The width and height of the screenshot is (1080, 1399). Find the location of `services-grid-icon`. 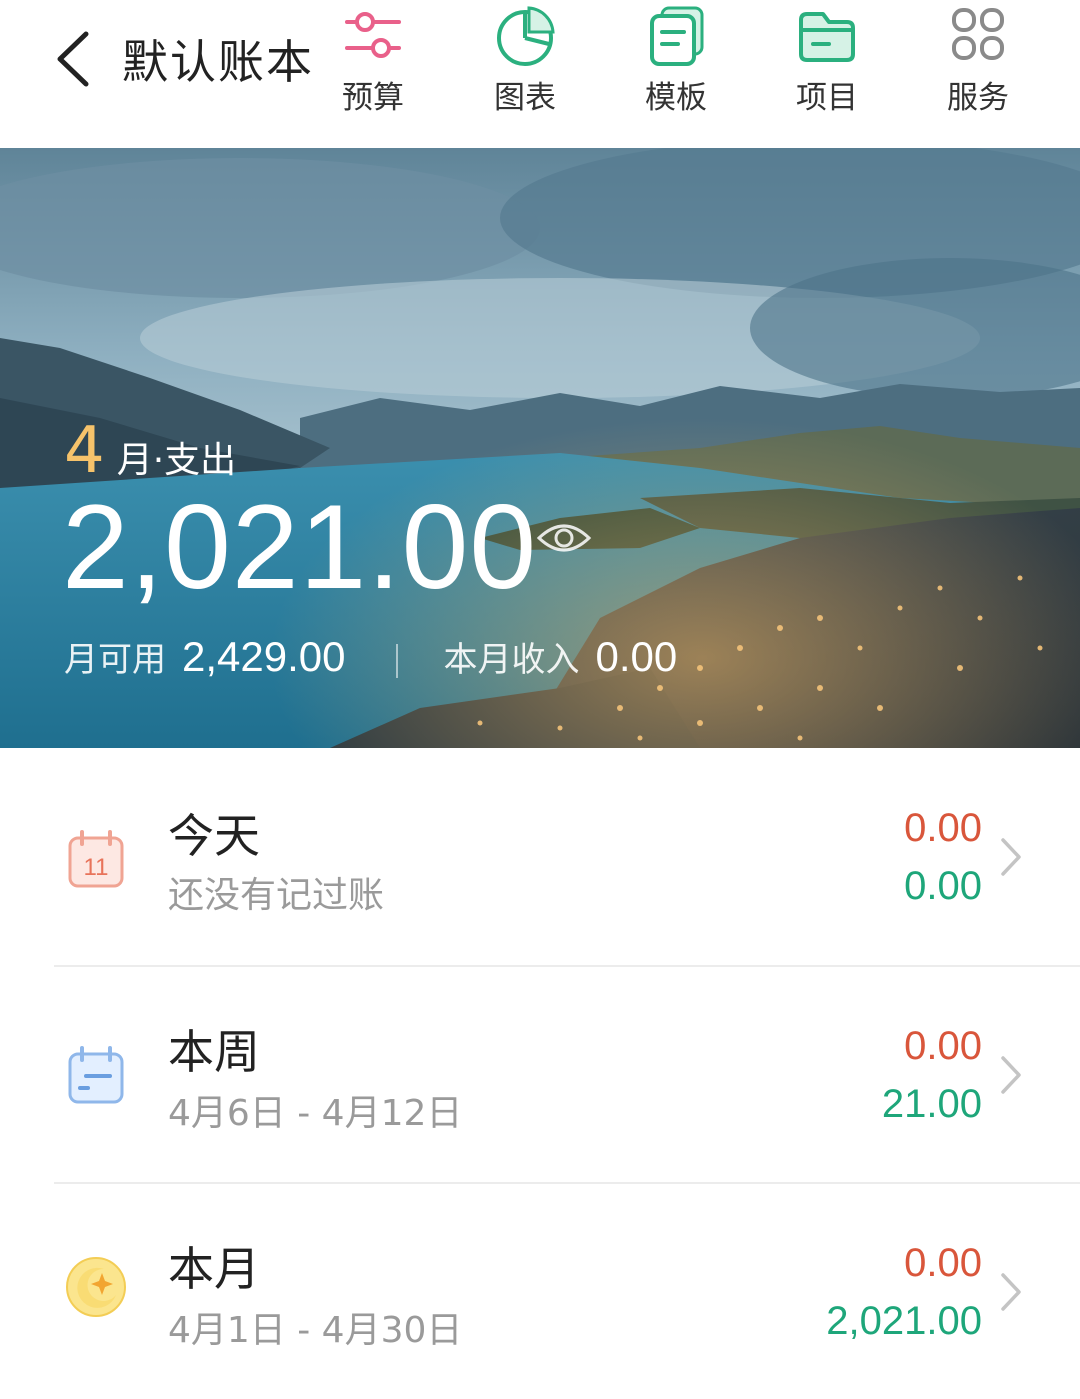

services-grid-icon is located at coordinates (978, 34).